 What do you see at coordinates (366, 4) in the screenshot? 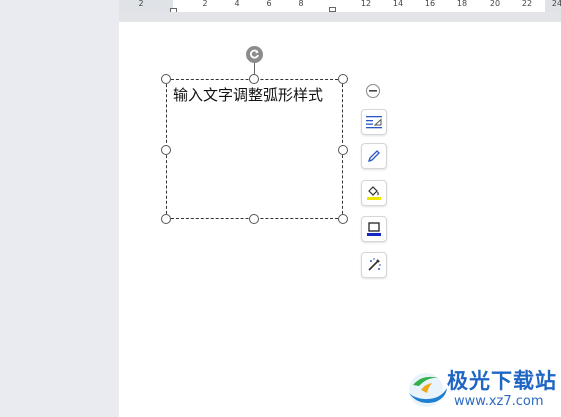
I see `ruler-label: 12` at bounding box center [366, 4].